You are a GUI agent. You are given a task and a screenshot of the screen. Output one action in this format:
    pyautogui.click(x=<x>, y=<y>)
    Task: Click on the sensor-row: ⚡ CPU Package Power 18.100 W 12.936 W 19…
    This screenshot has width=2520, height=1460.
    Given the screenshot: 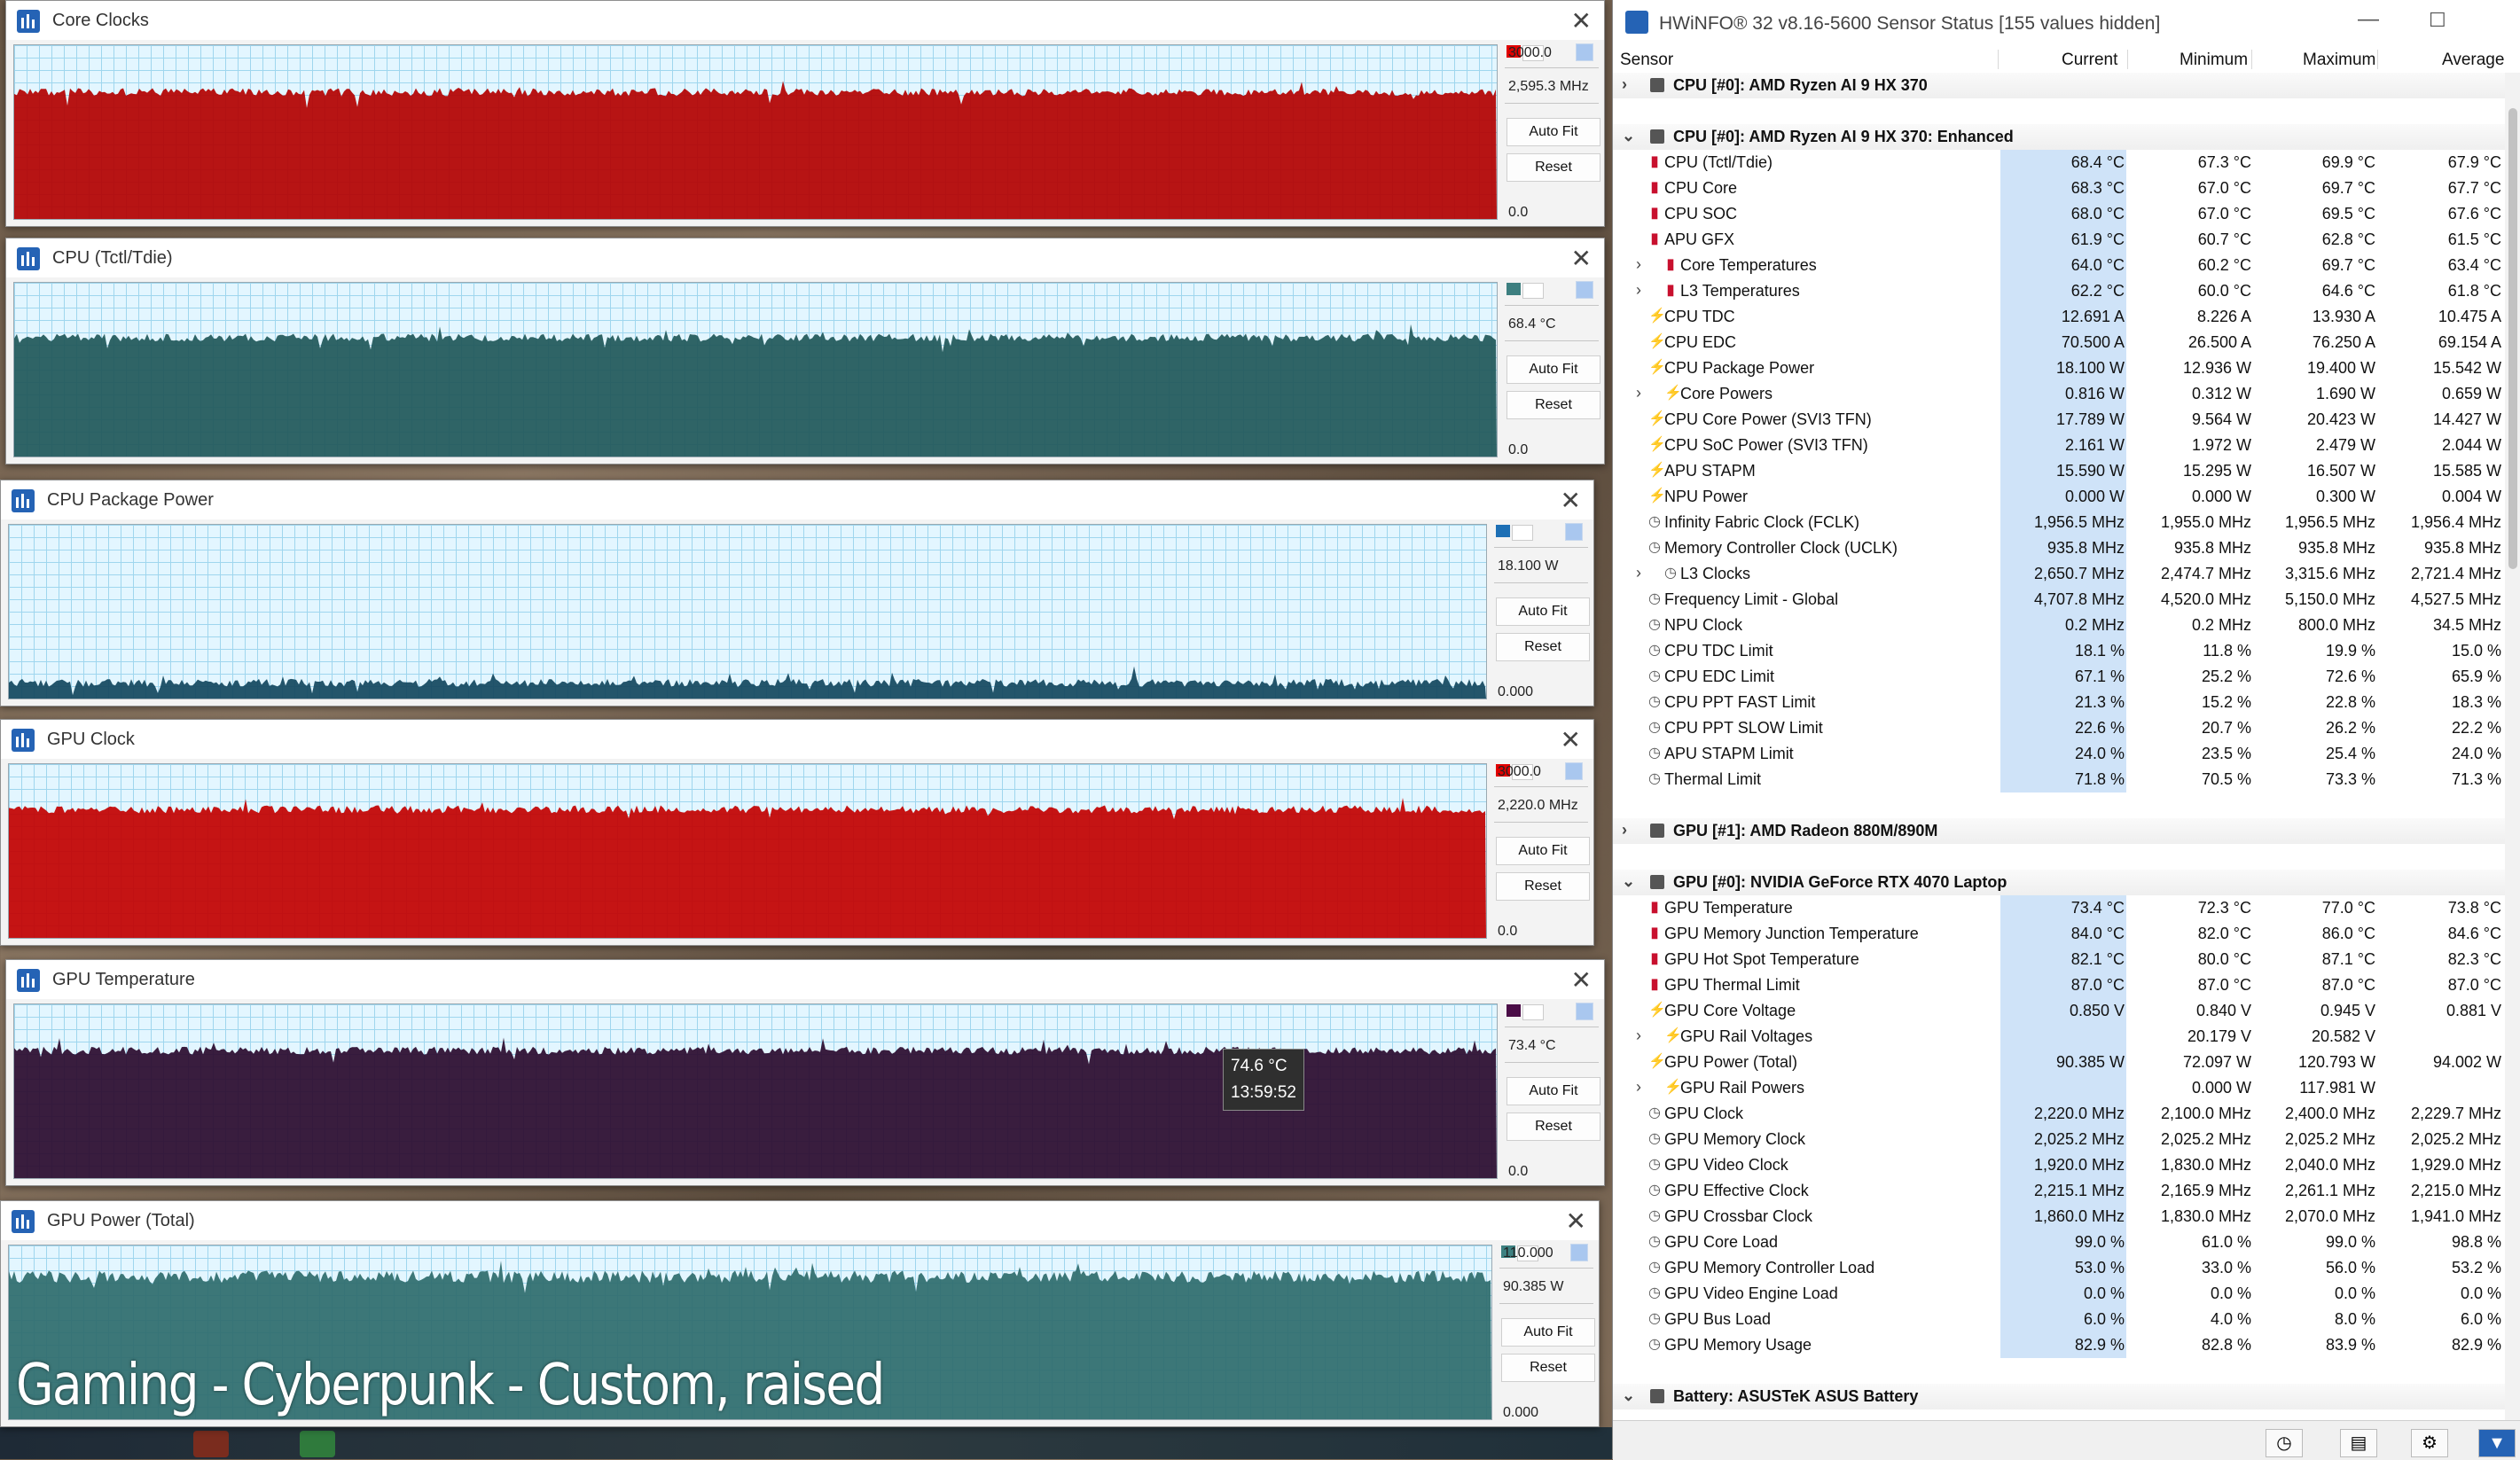 What is the action you would take?
    pyautogui.click(x=2059, y=368)
    